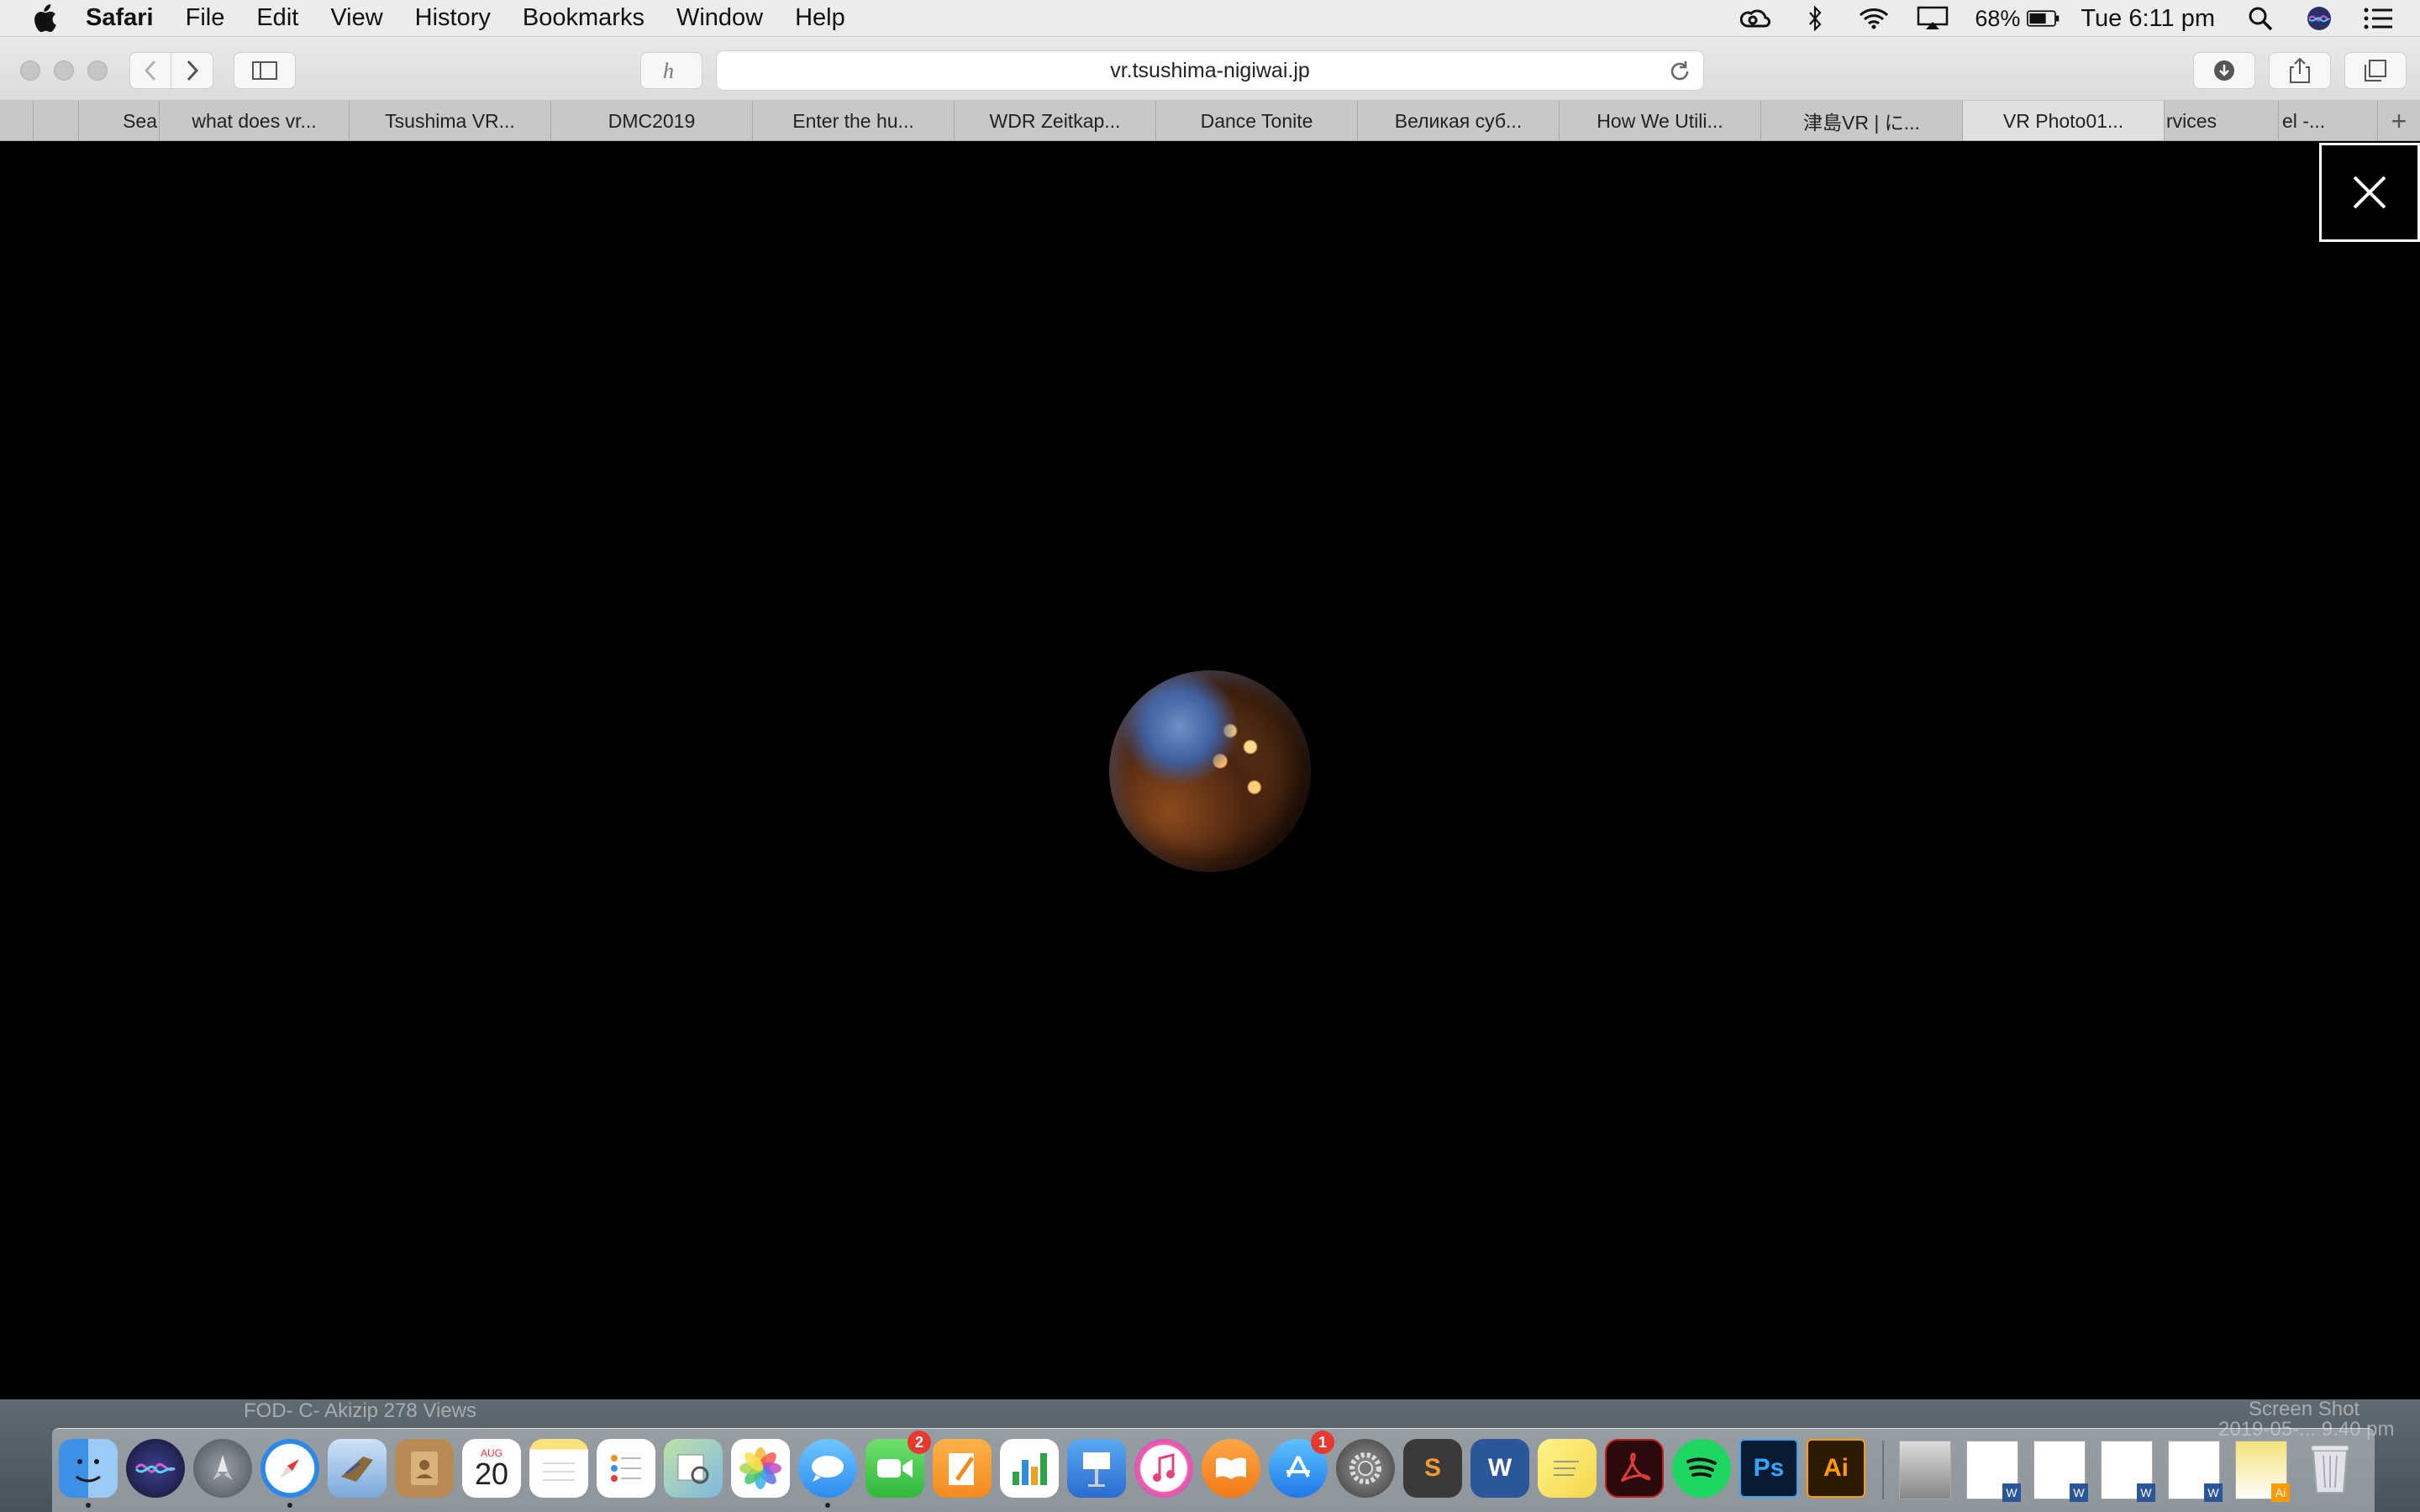  I want to click on contacts-icon, so click(424, 1468).